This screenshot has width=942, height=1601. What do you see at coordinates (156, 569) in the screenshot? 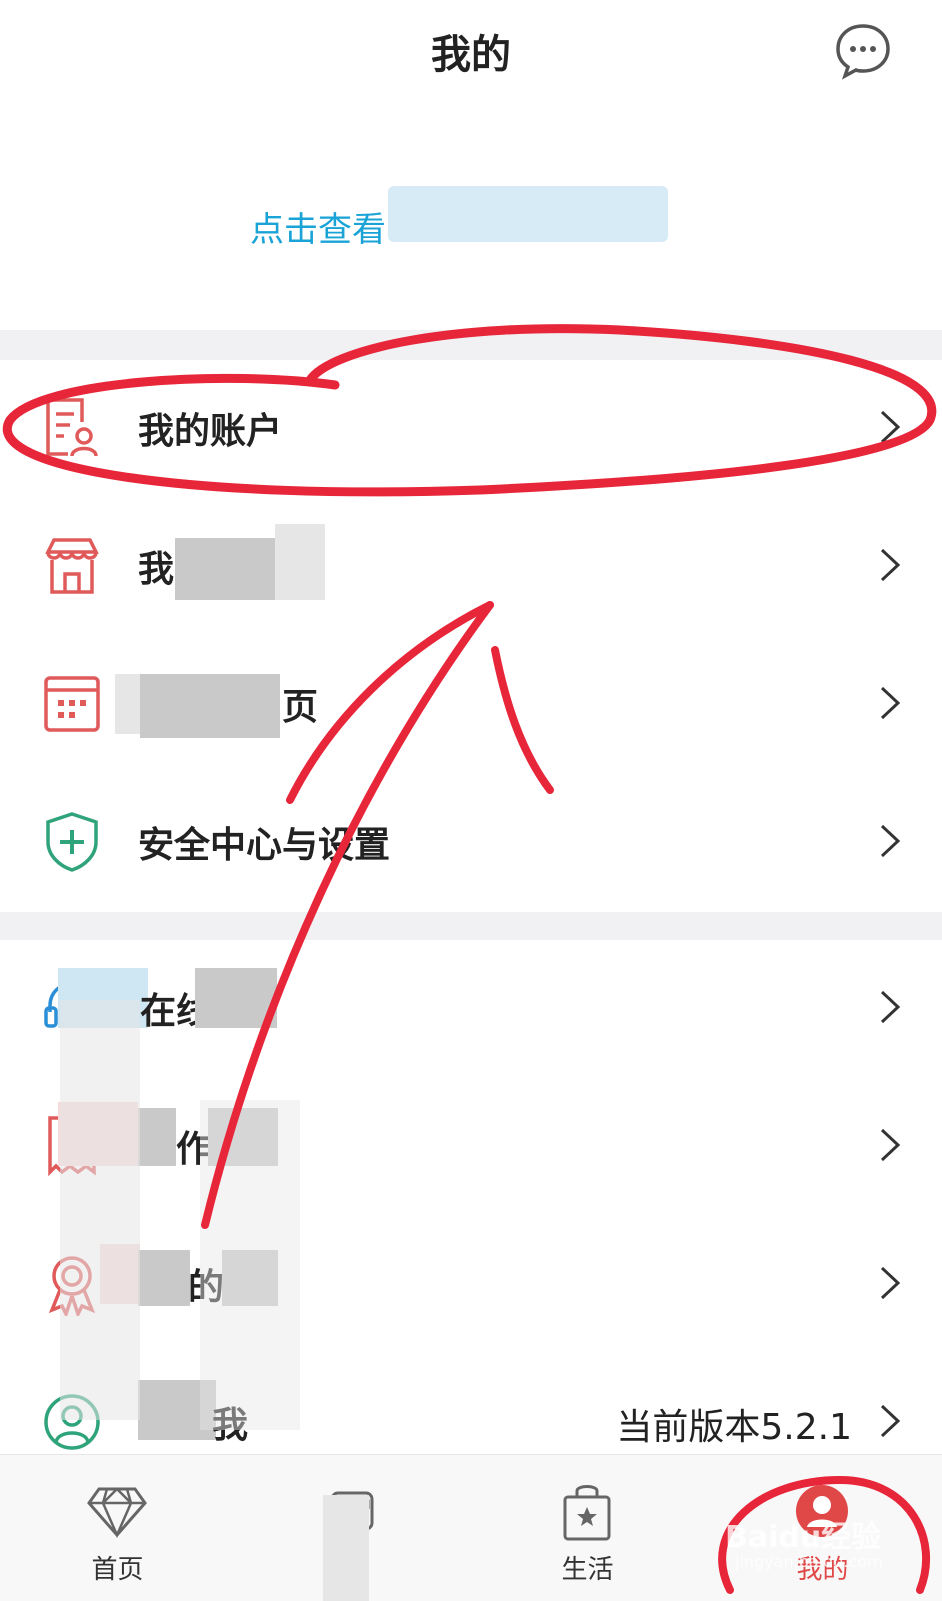
I see `menu-item-label: 我` at bounding box center [156, 569].